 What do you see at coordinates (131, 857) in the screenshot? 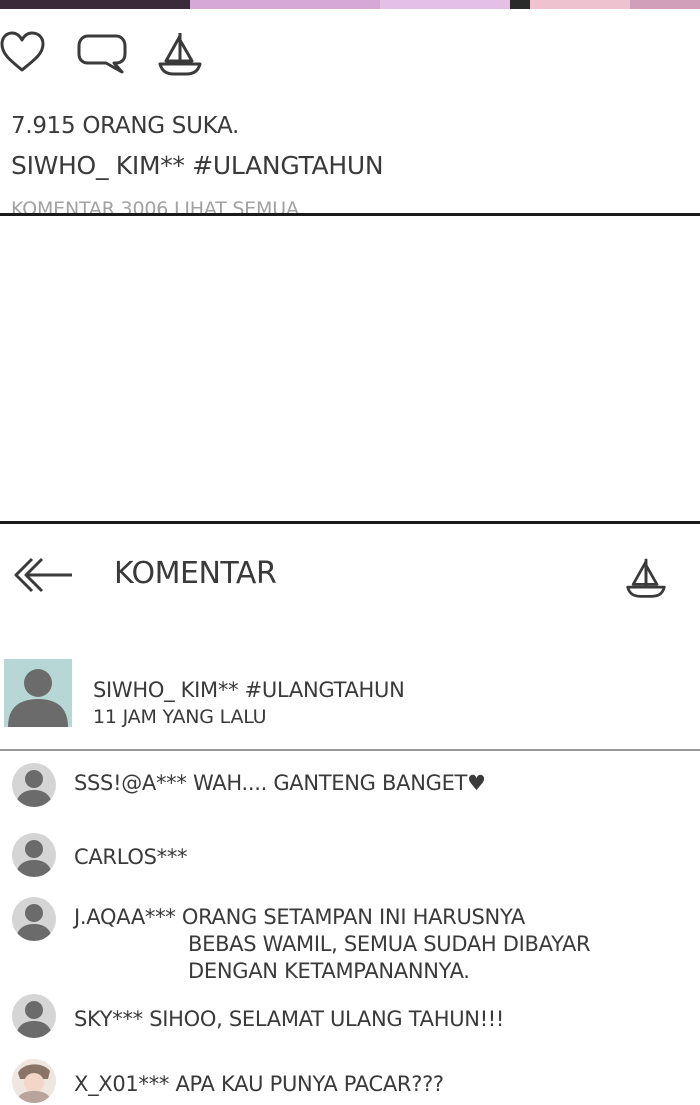
I see `comment-text: CARLOS***` at bounding box center [131, 857].